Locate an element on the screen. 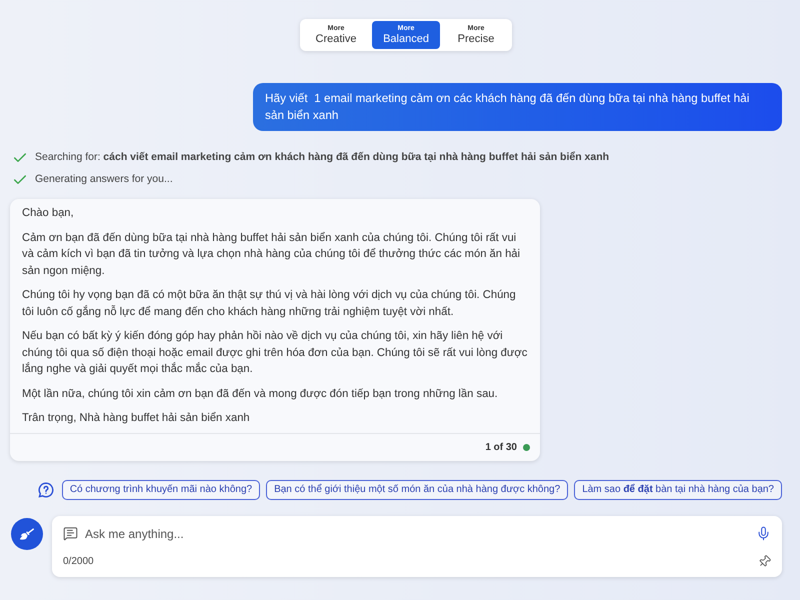  answer-paragraph: Một lần nữa, chúng tôi xin cảm ơn bạn đã đến và mong được đón tiếp bạn trong những lần sau. is located at coordinates (260, 394).